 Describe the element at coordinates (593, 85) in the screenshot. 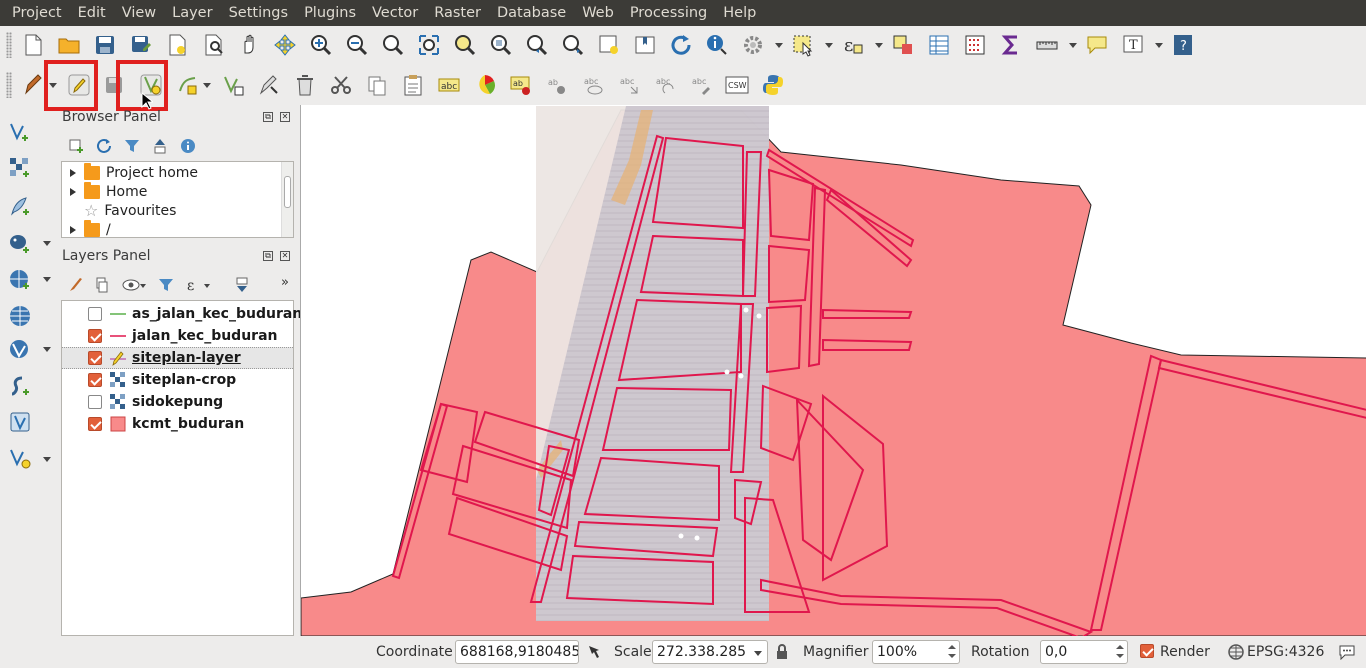

I see `label-show-icon: abc` at that location.